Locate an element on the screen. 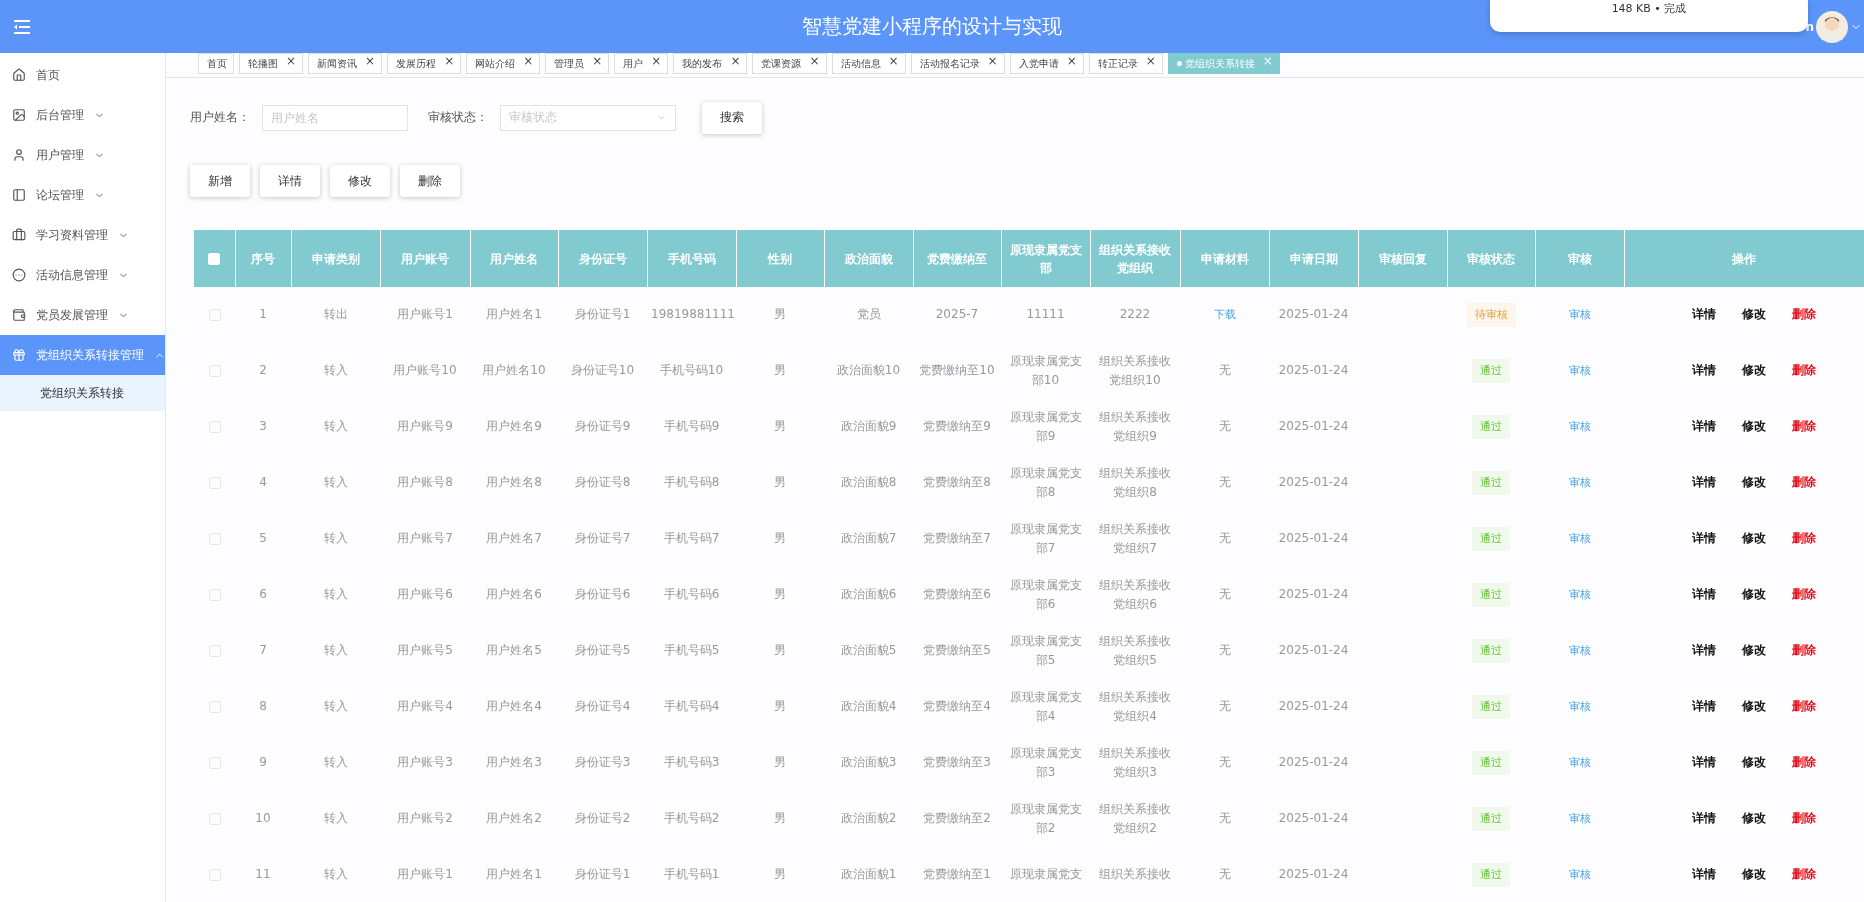  tab: 网站介绍 × is located at coordinates (503, 63).